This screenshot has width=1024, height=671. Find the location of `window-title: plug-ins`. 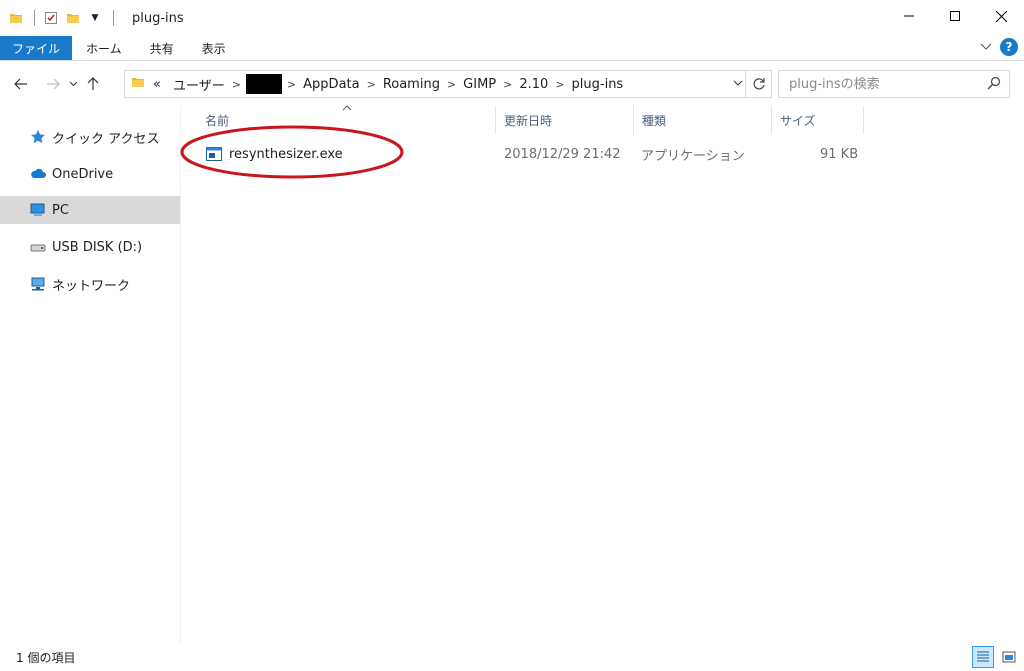

window-title: plug-ins is located at coordinates (158, 18).